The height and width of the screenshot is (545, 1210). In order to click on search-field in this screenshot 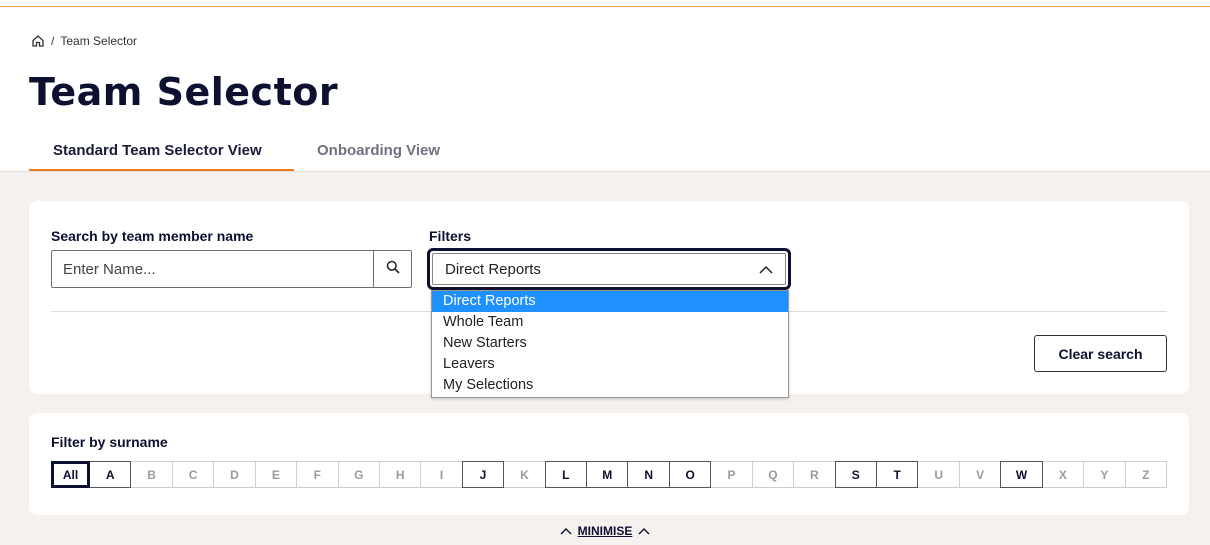, I will do `click(231, 269)`.